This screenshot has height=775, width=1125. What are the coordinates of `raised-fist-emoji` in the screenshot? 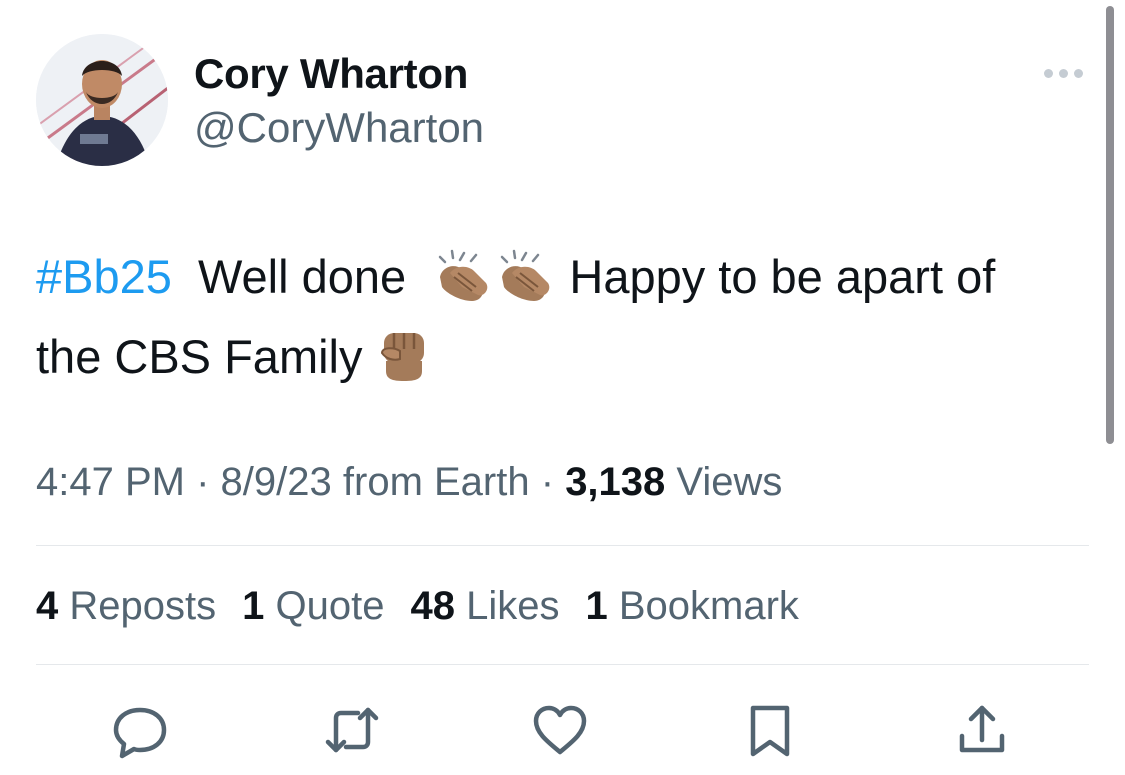 It's located at (404, 363).